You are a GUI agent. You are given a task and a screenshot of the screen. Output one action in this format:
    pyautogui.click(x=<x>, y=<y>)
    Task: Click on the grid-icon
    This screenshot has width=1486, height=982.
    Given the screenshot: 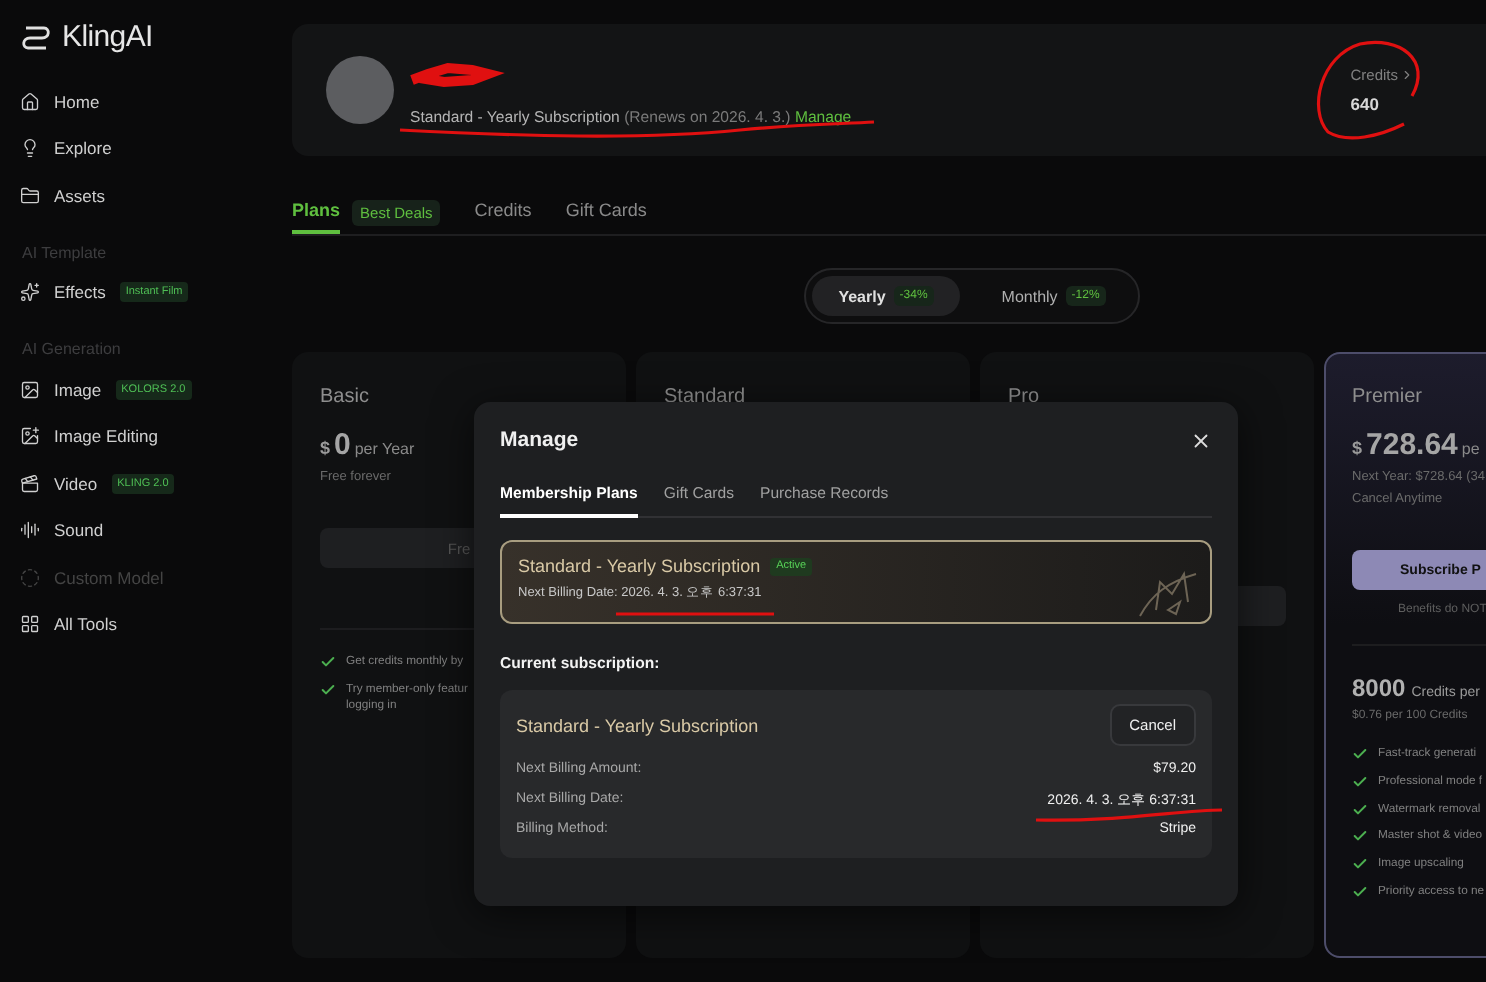 What is the action you would take?
    pyautogui.click(x=30, y=624)
    